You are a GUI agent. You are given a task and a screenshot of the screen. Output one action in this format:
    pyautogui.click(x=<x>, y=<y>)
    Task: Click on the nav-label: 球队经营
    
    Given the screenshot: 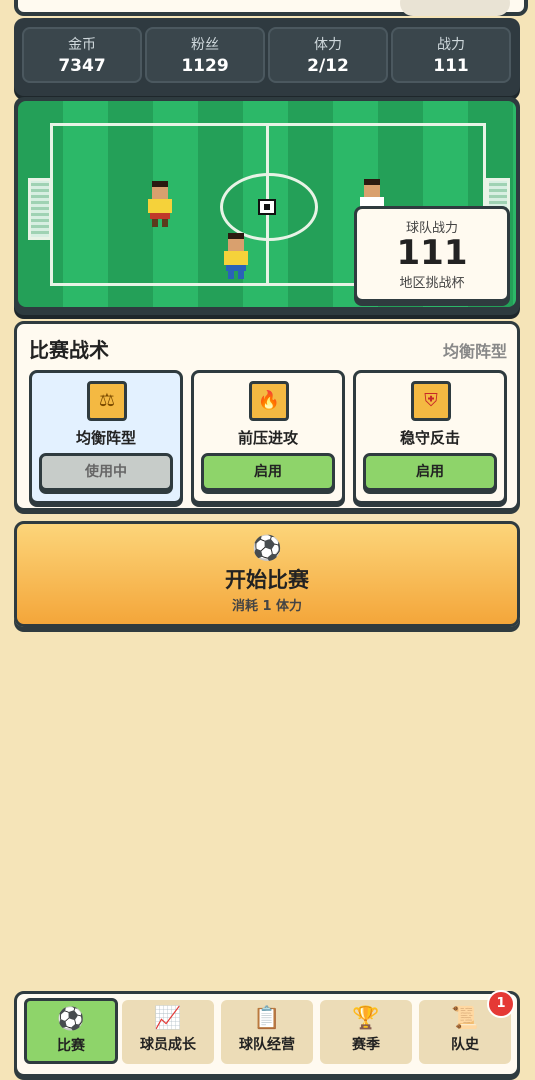 What is the action you would take?
    pyautogui.click(x=267, y=1045)
    